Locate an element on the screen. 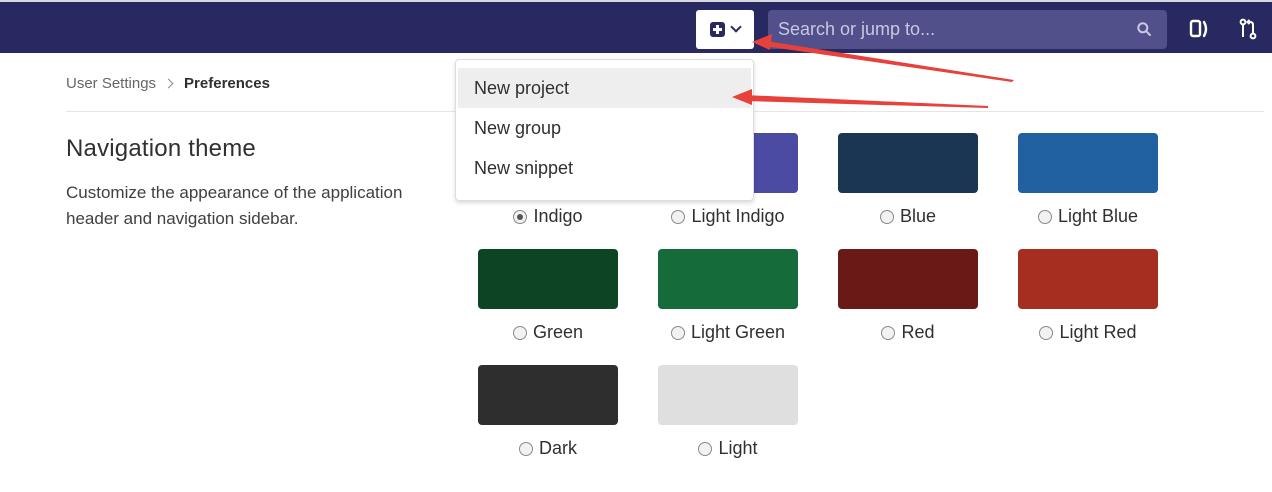 This screenshot has height=492, width=1272. theme-swatch-green is located at coordinates (548, 279).